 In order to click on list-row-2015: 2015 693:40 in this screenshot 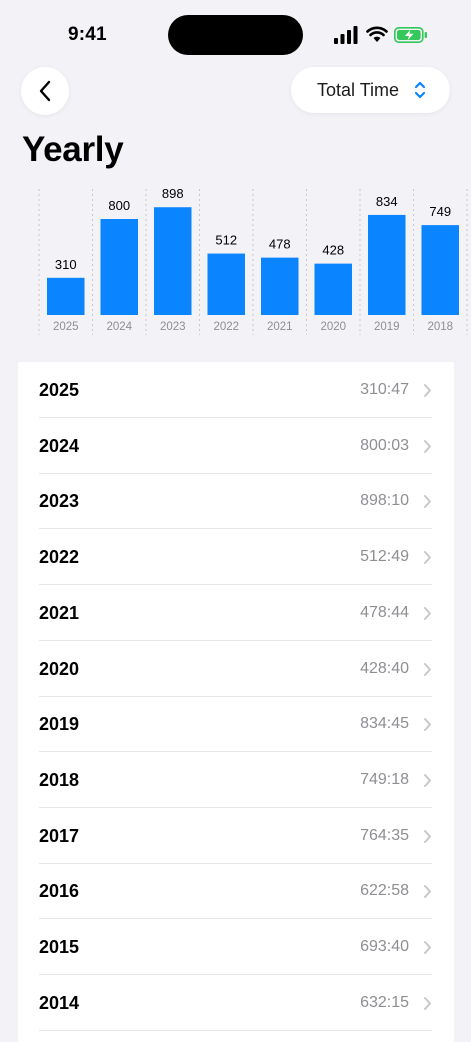, I will do `click(236, 947)`.